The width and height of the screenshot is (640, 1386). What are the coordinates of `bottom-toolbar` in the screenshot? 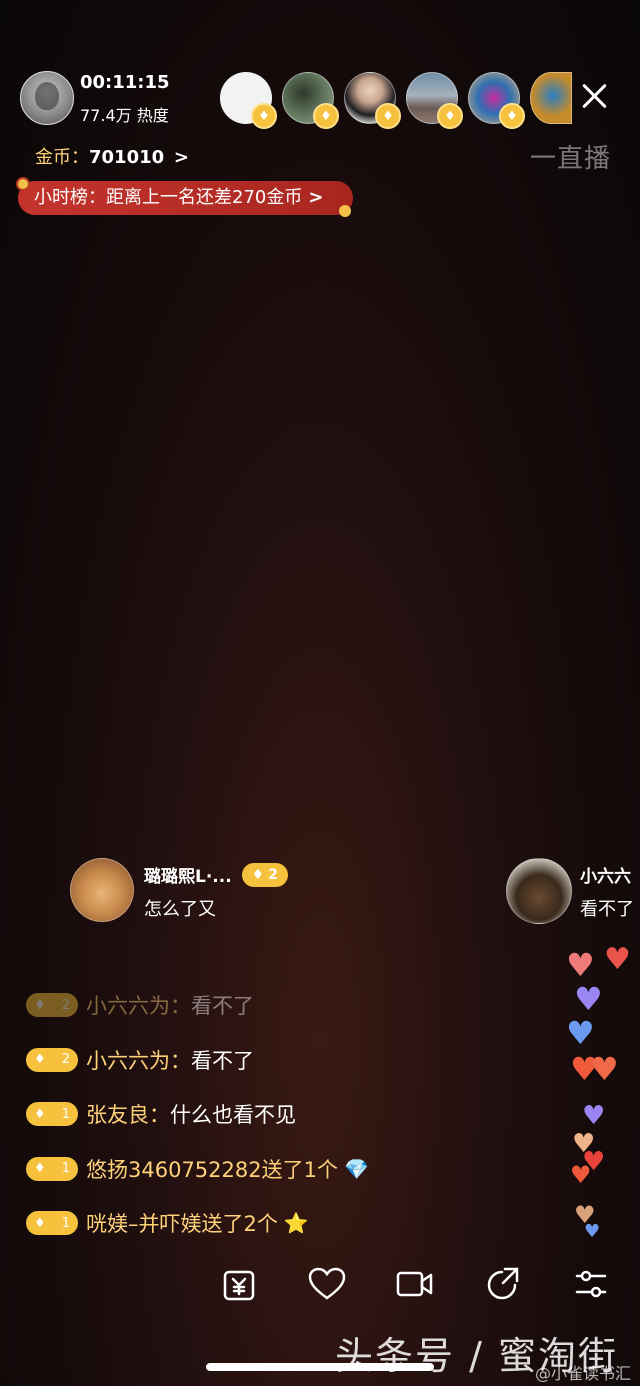 It's located at (415, 1284).